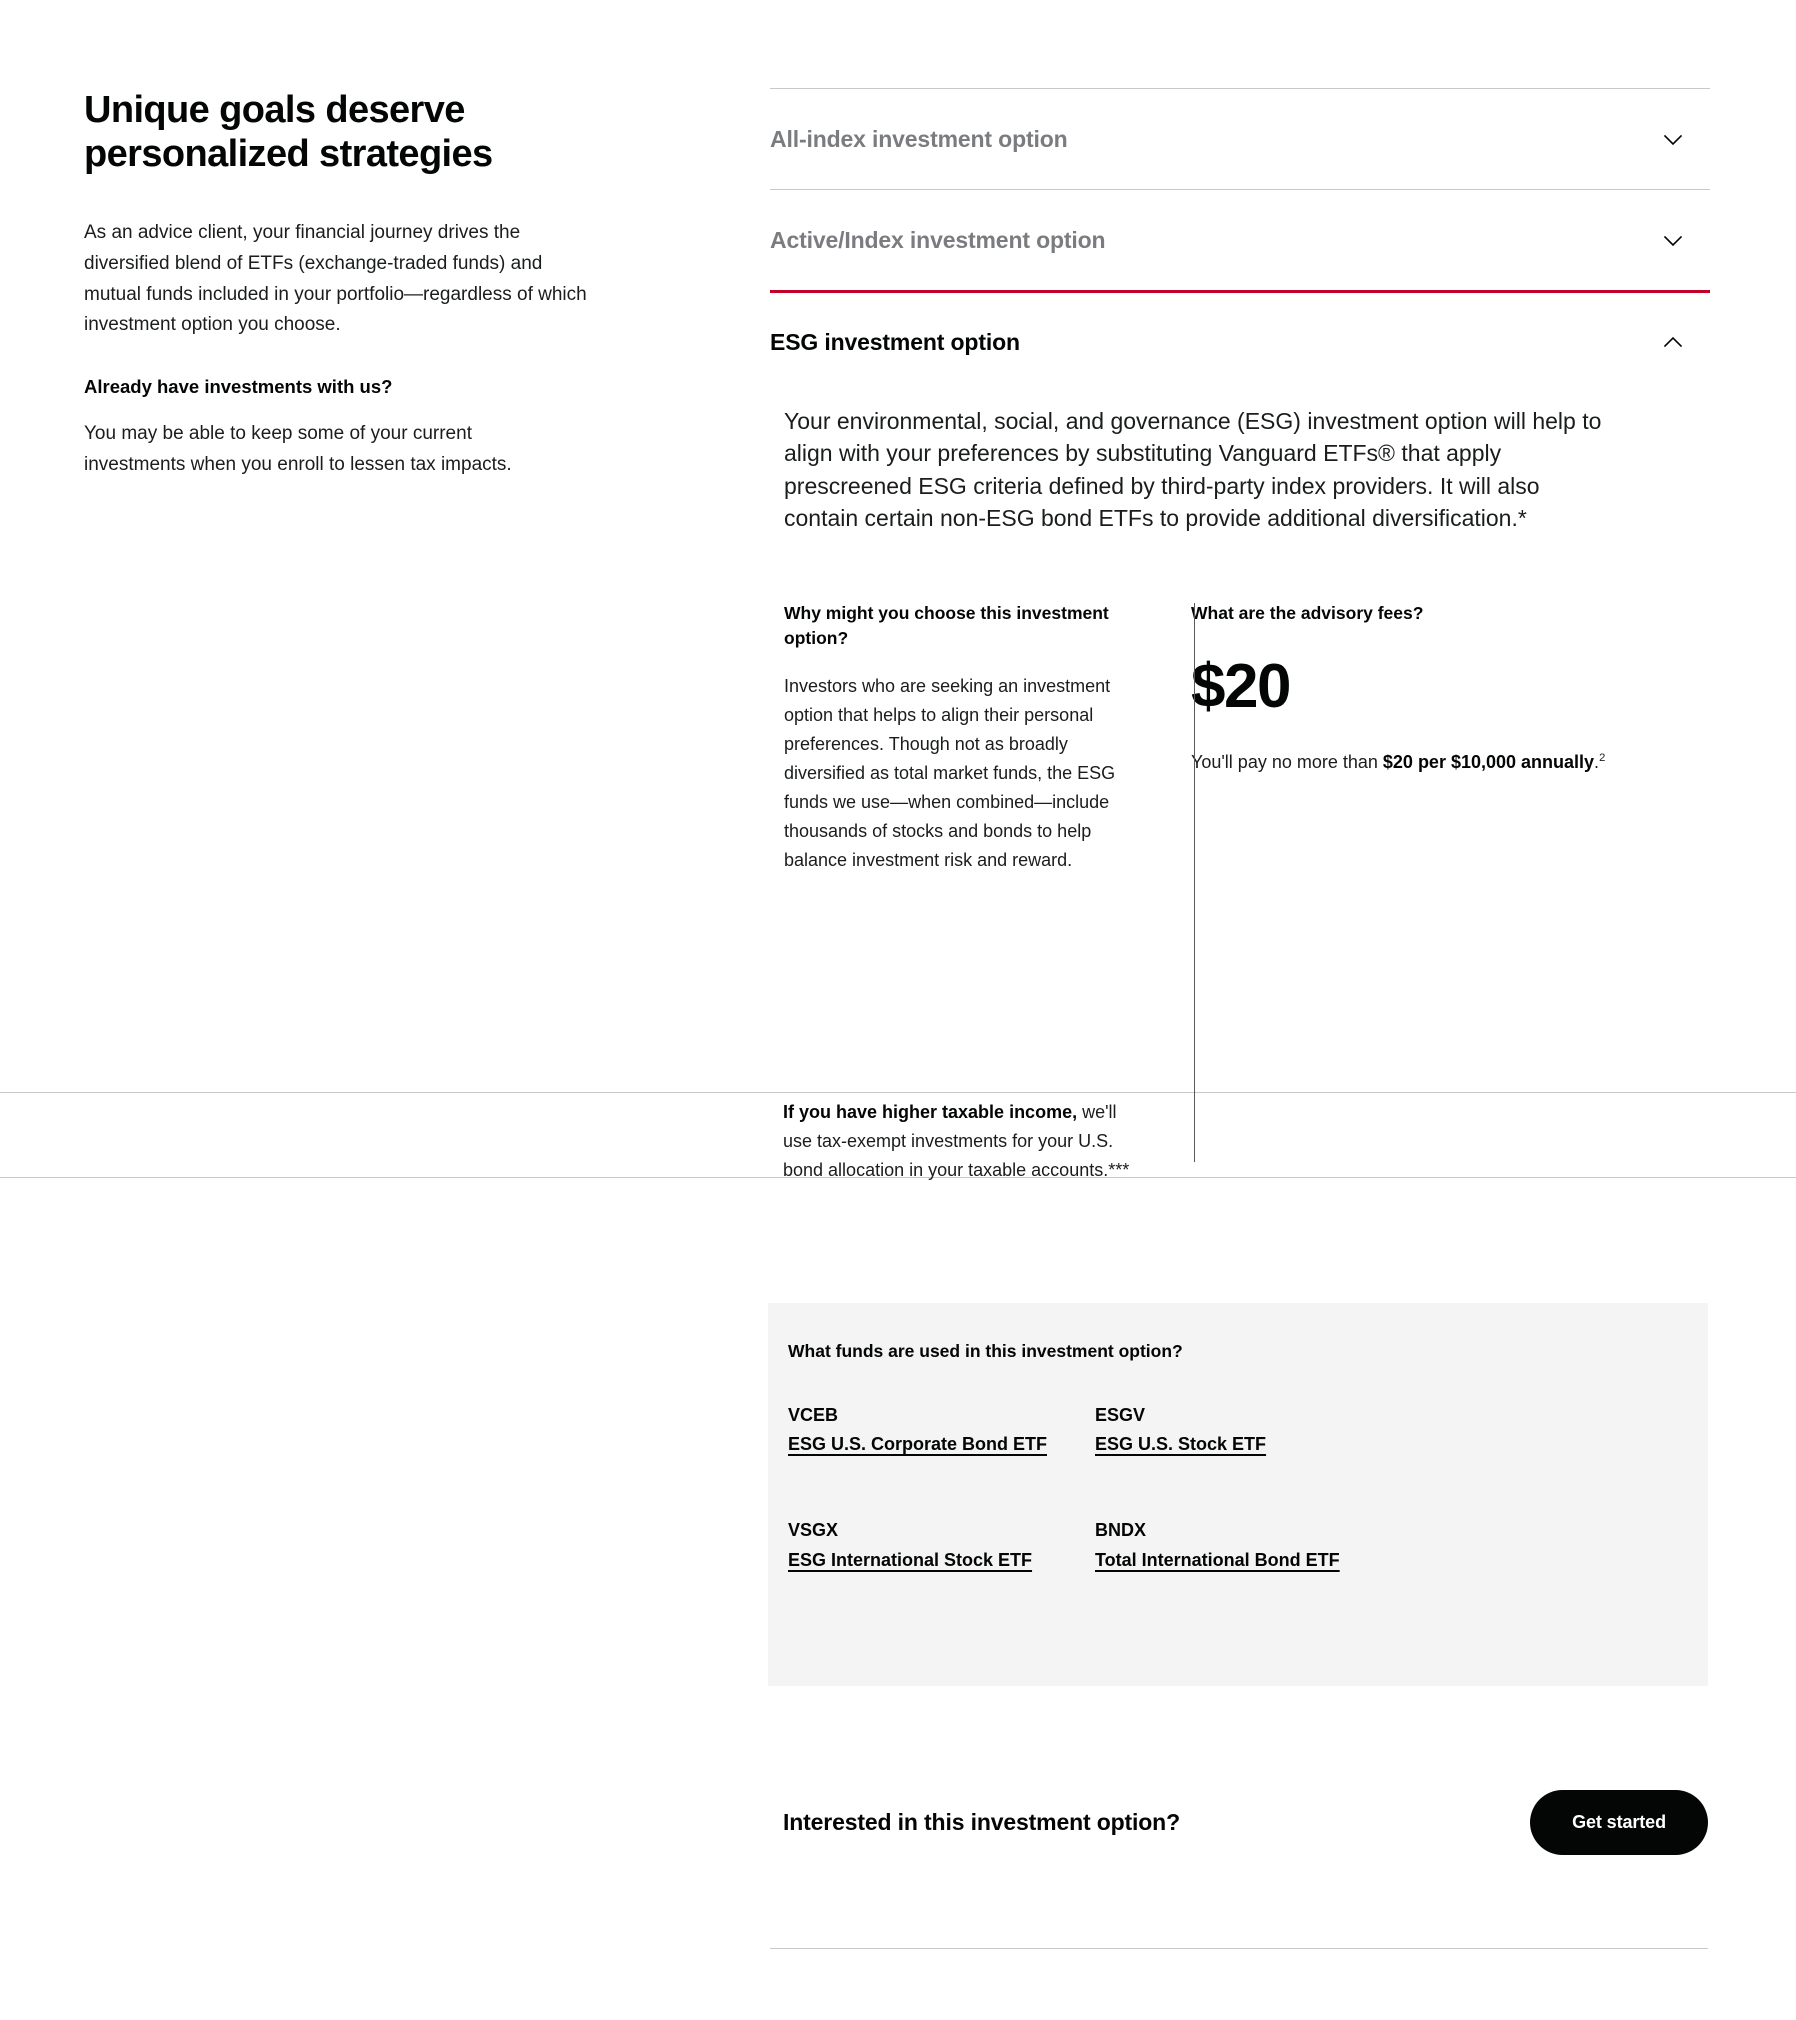  I want to click on fee-note-footnote-marker: 2, so click(1602, 757).